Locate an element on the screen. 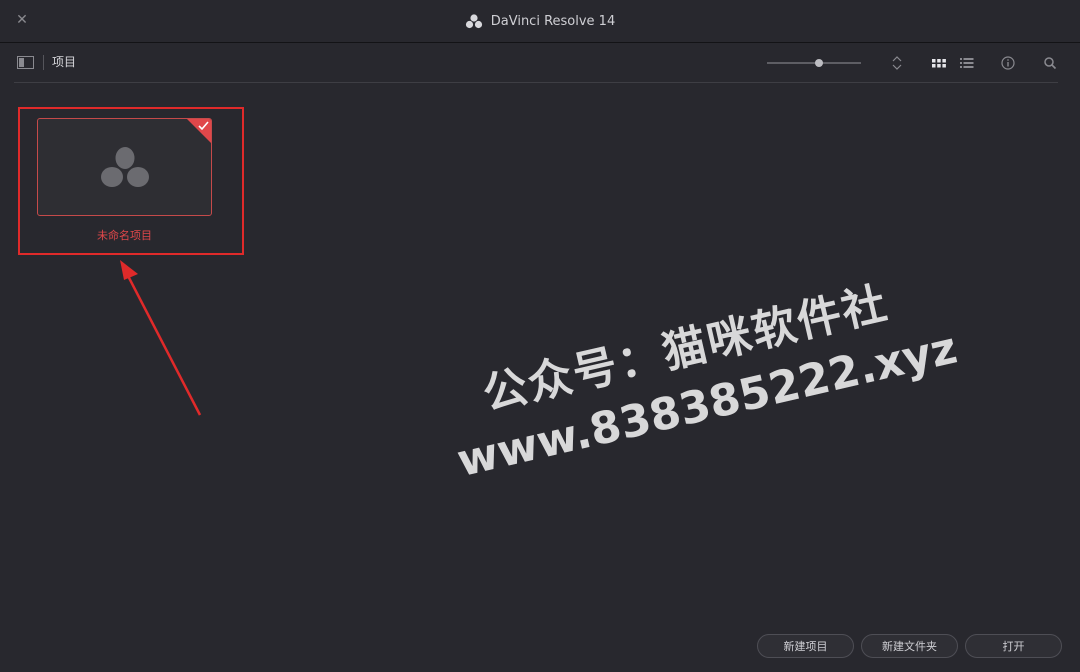  new-folder-button: 新建文件夹 is located at coordinates (909, 646).